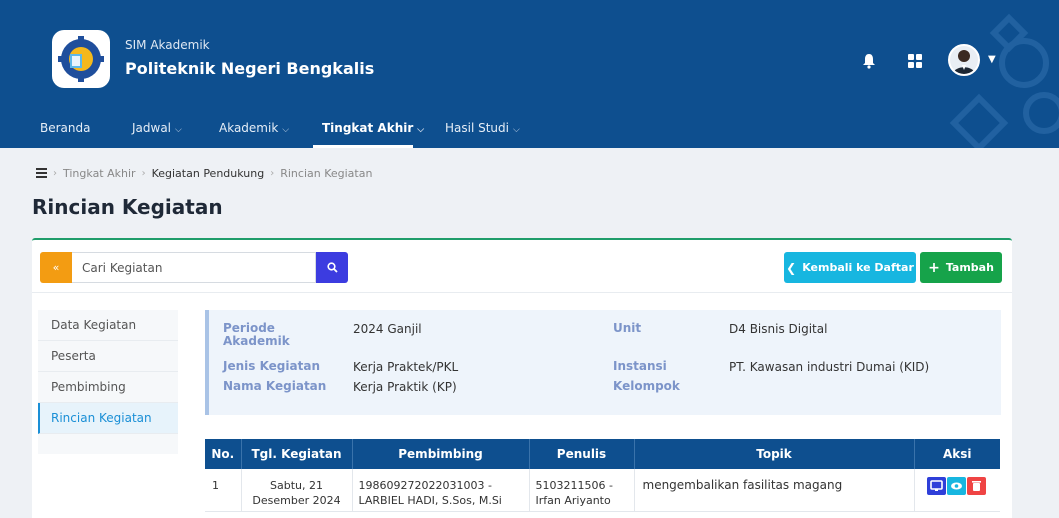 This screenshot has width=1059, height=518. I want to click on search-icon, so click(332, 267).